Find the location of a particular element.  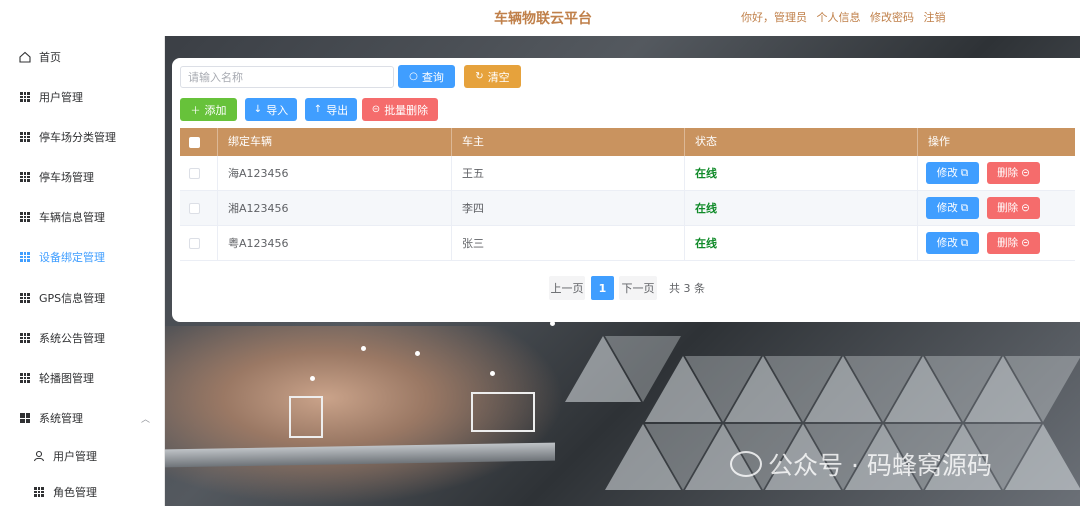

change-password-link: 修改密码 is located at coordinates (892, 17).